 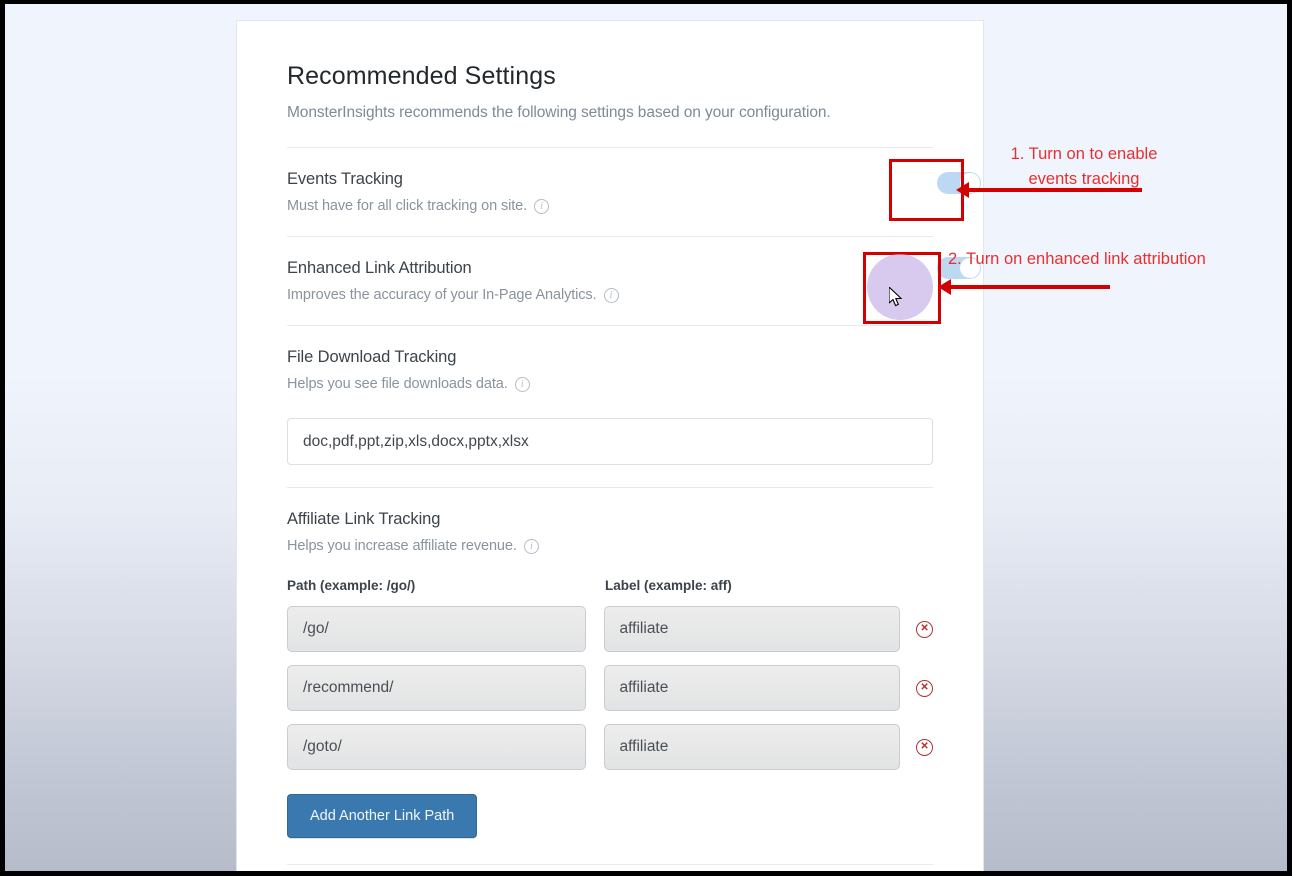 What do you see at coordinates (351, 586) in the screenshot?
I see `column-header-path: Path (example: /go/)` at bounding box center [351, 586].